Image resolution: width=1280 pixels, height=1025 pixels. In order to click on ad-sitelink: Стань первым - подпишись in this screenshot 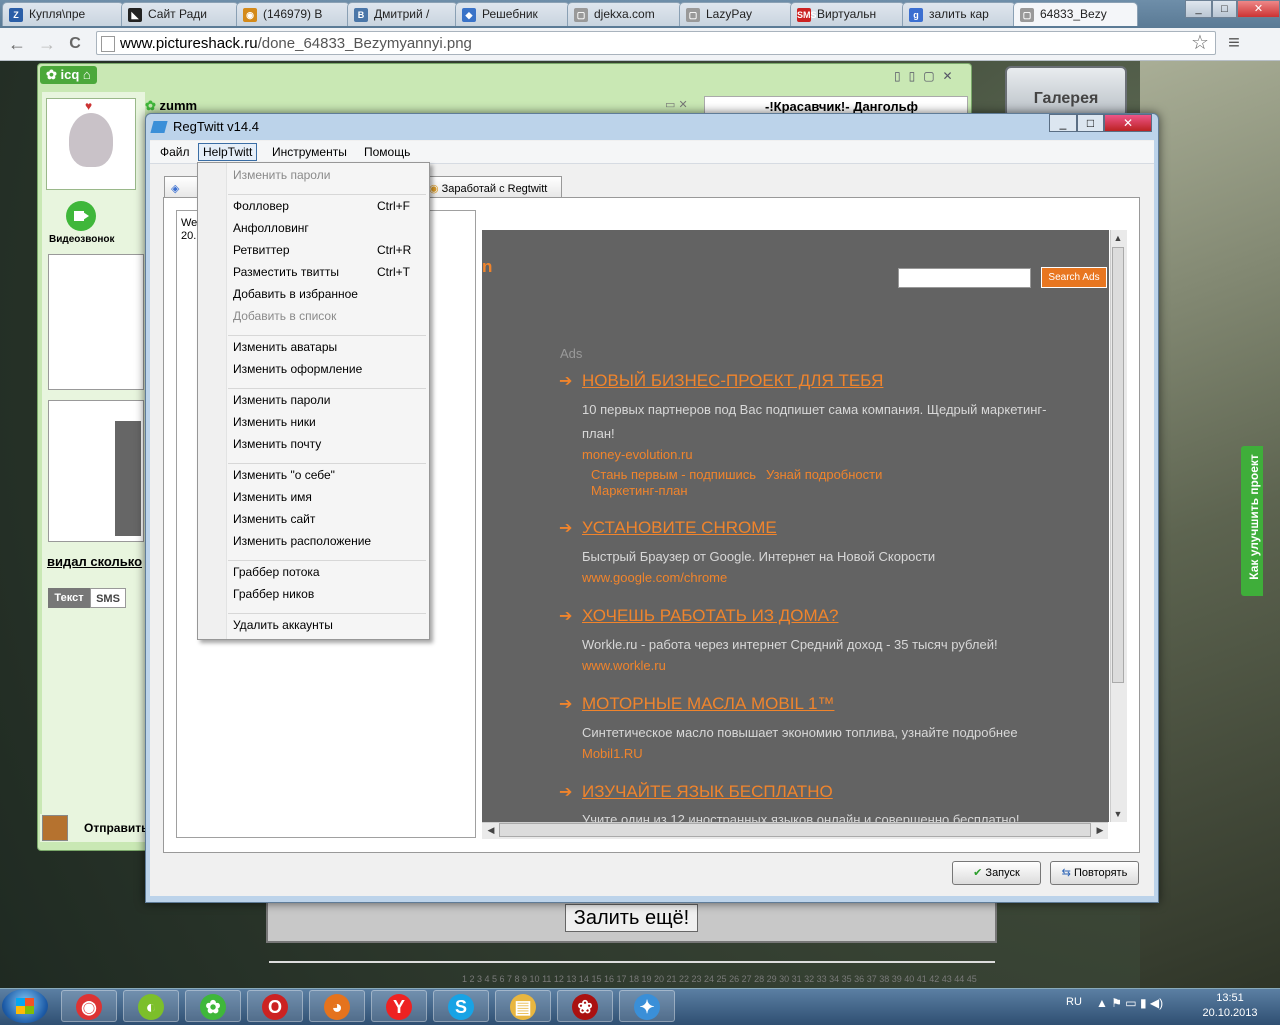, I will do `click(673, 474)`.